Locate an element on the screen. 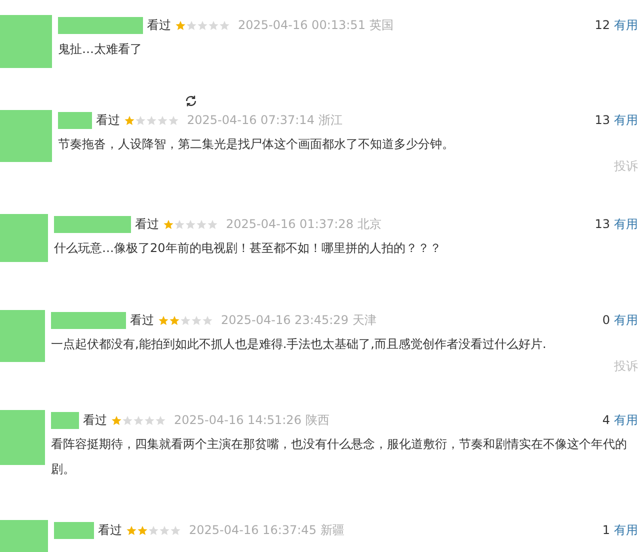 This screenshot has height=552, width=640. refresh-icon is located at coordinates (191, 101).